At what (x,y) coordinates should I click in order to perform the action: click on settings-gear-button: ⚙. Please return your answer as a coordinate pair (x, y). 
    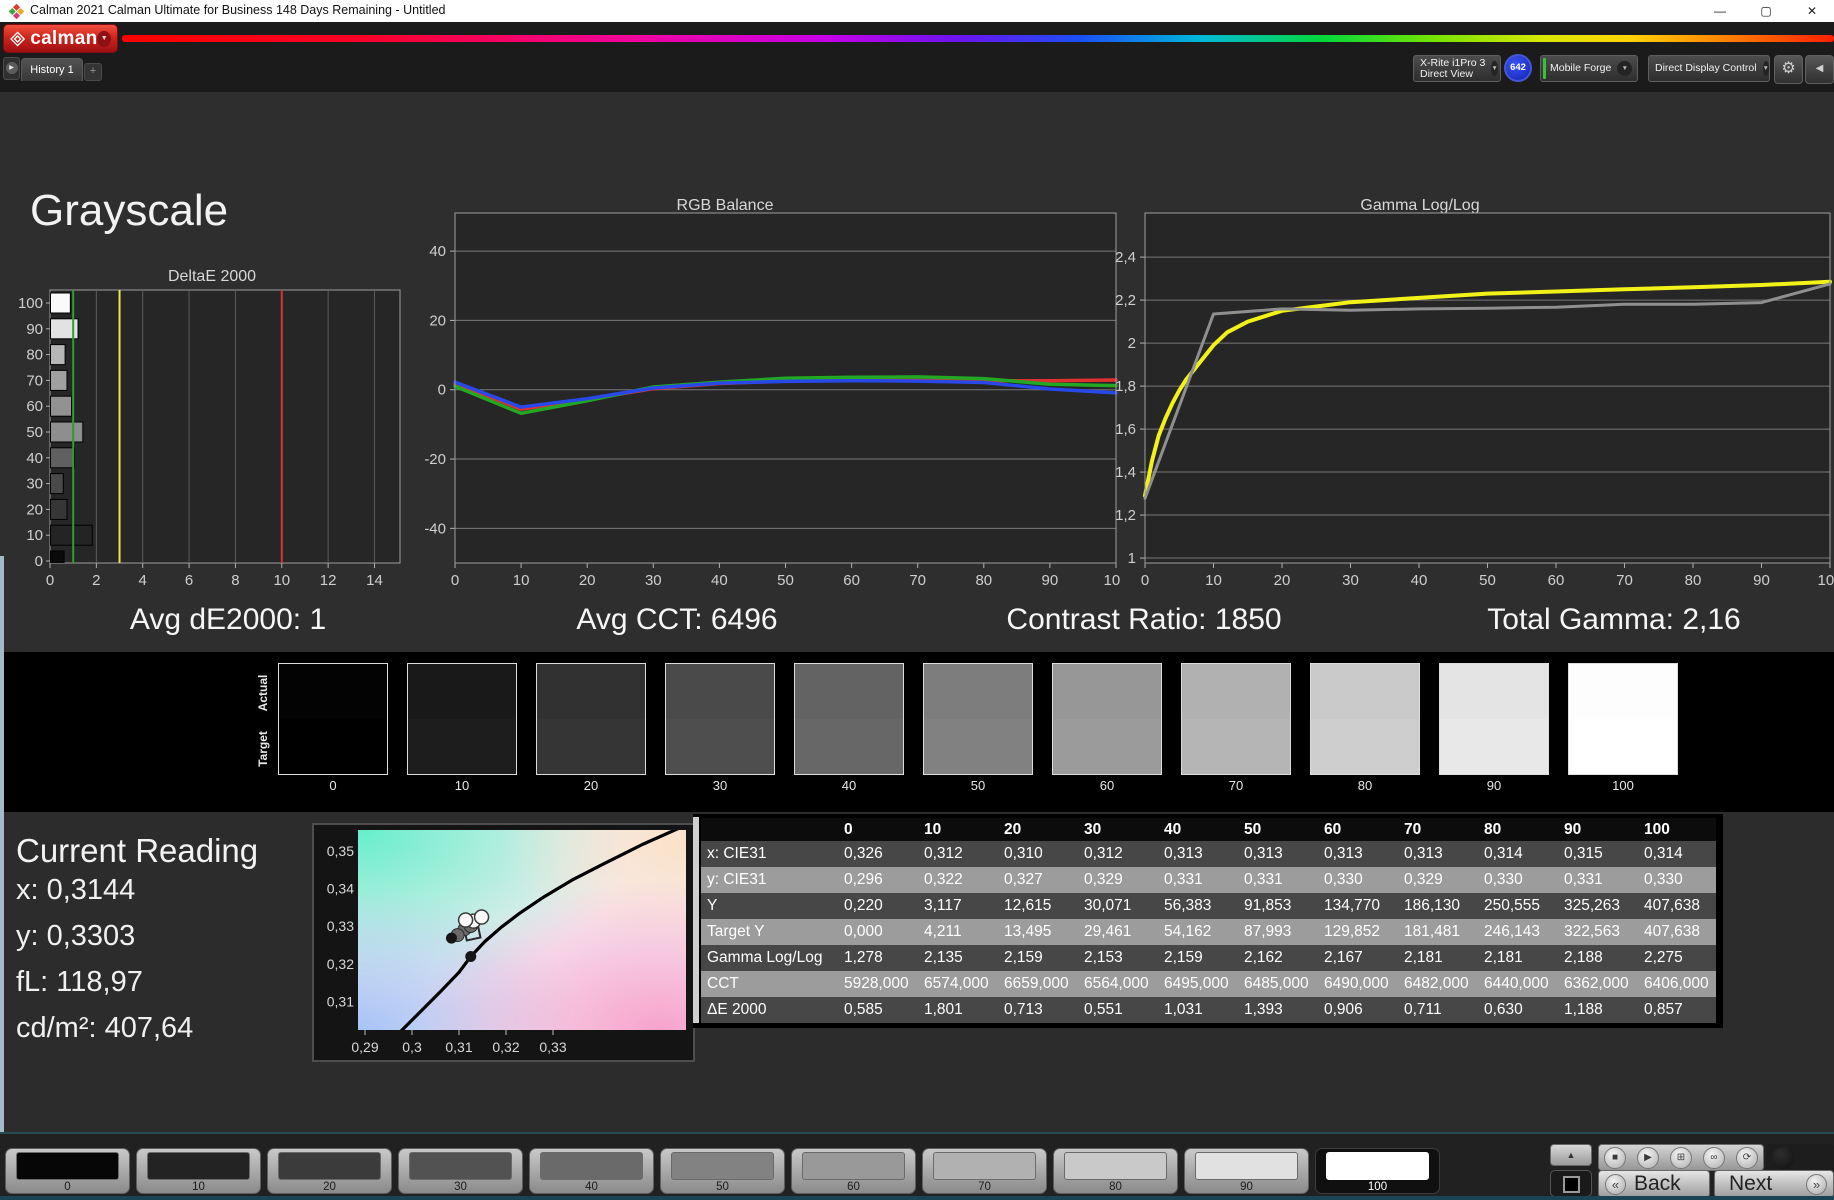
    Looking at the image, I should click on (1788, 69).